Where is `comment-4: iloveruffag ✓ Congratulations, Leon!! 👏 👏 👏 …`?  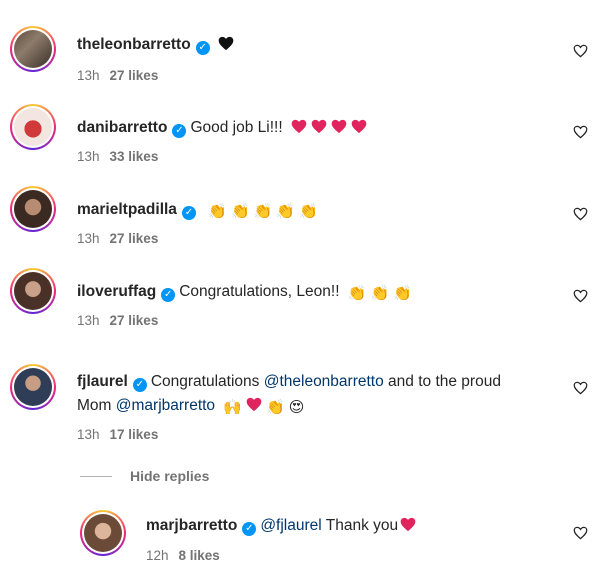 comment-4: iloveruffag ✓ Congratulations, Leon!! 👏 👏 👏 … is located at coordinates (300, 303).